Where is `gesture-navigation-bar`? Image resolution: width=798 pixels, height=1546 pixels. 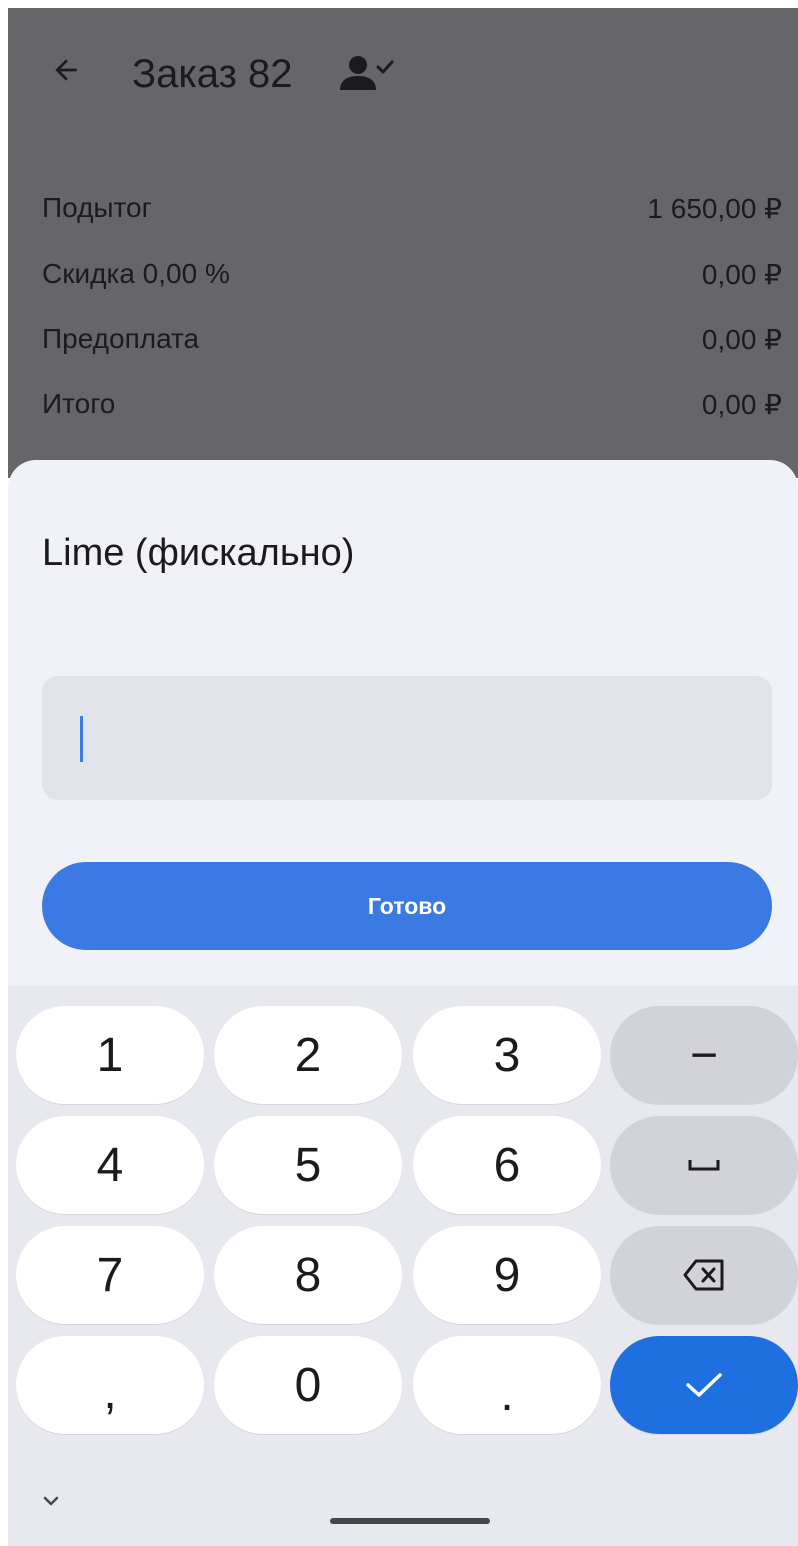 gesture-navigation-bar is located at coordinates (410, 1521).